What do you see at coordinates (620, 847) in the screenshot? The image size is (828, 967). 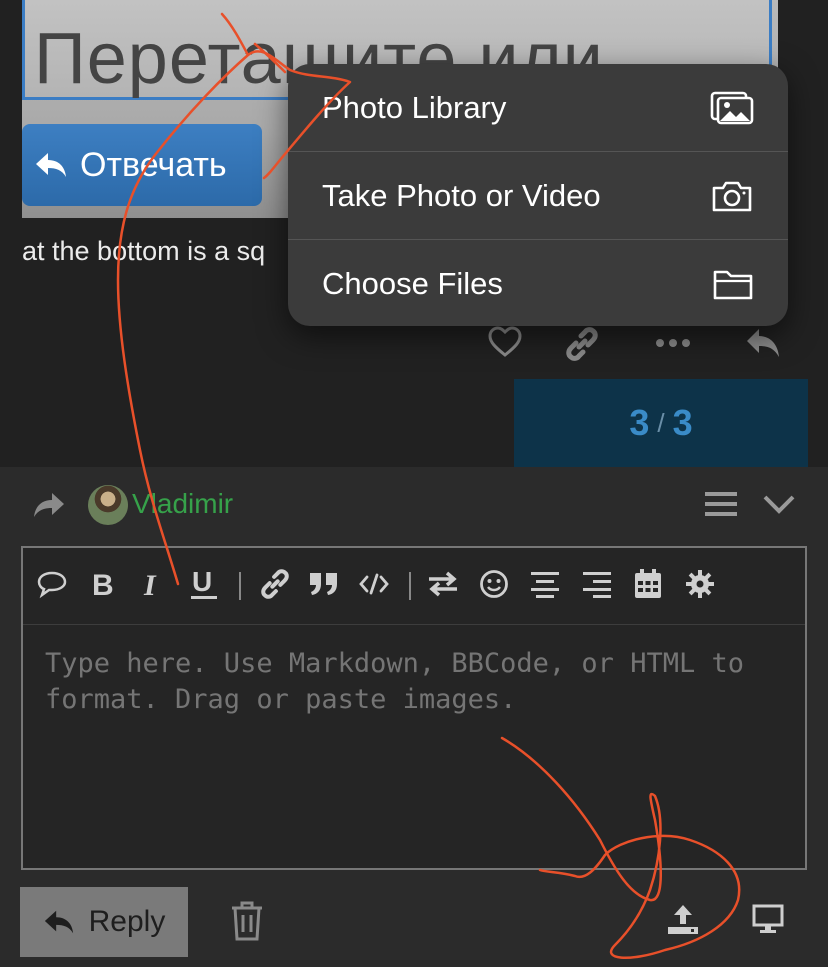 I see `annotation-circle-upload` at bounding box center [620, 847].